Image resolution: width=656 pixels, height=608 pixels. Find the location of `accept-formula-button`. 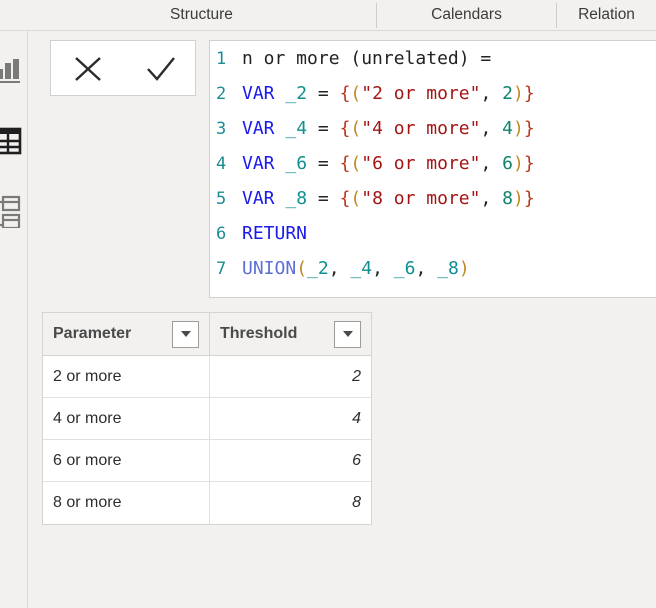

accept-formula-button is located at coordinates (160, 68).